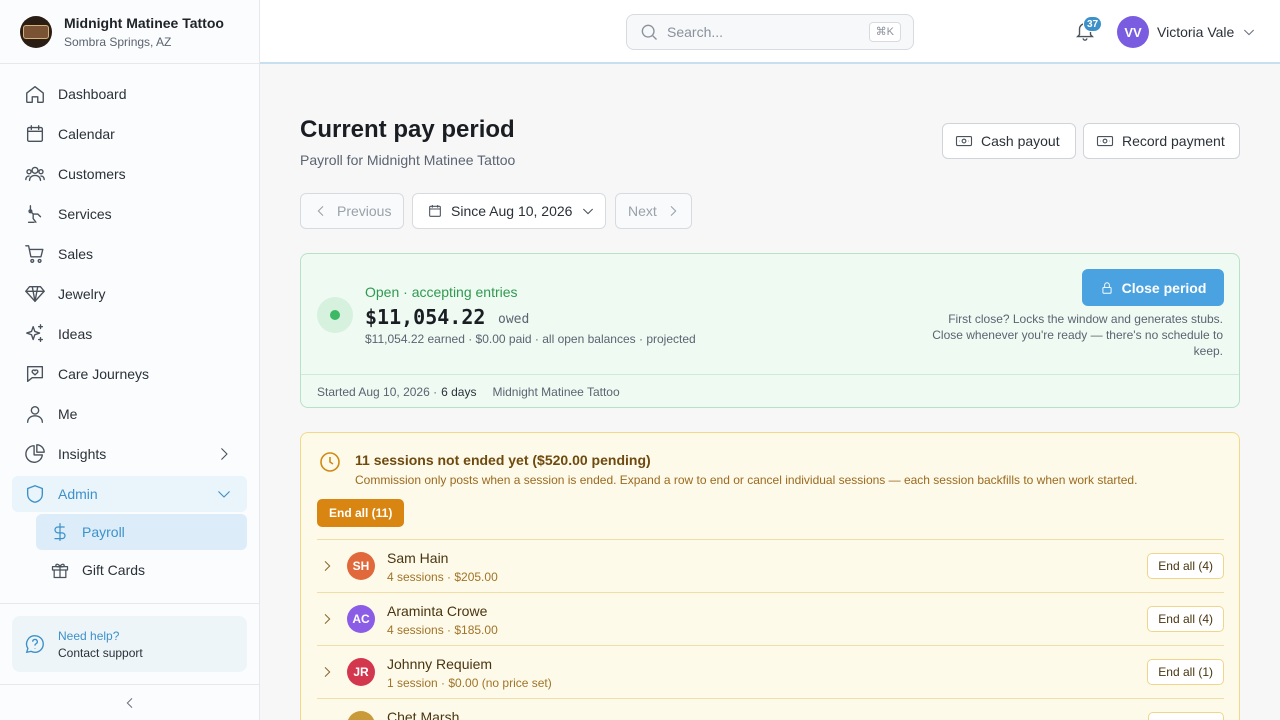  What do you see at coordinates (1173, 141) in the screenshot?
I see `record-payment-label: Record payment` at bounding box center [1173, 141].